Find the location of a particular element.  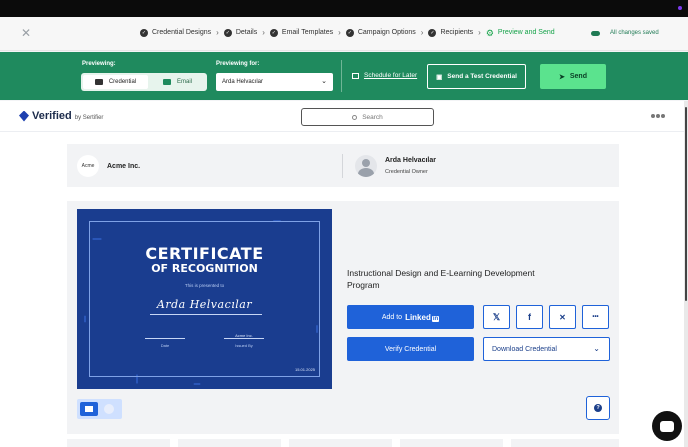

issuer-logo: Acme is located at coordinates (88, 166).